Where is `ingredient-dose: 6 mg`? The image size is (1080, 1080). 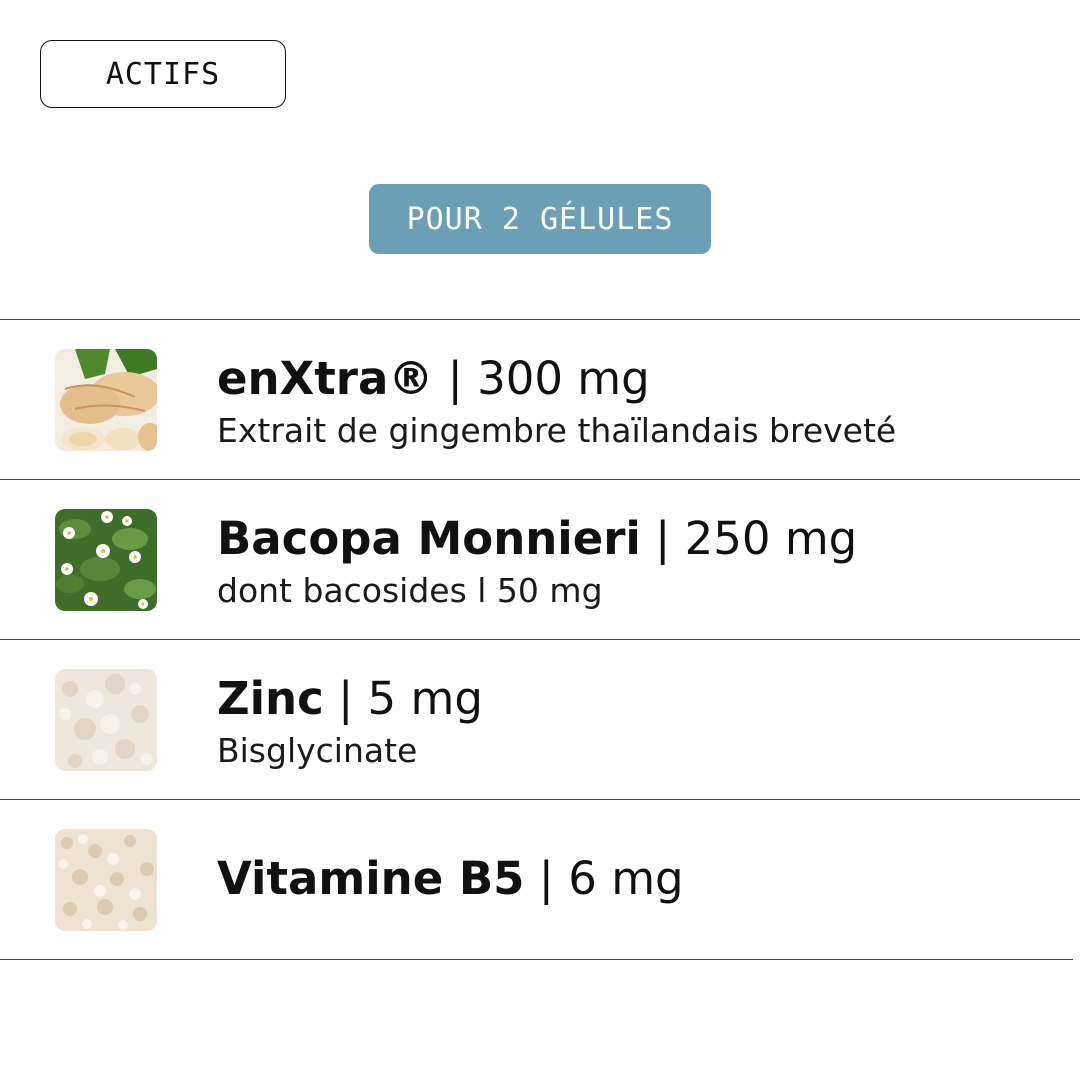 ingredient-dose: 6 mg is located at coordinates (626, 878).